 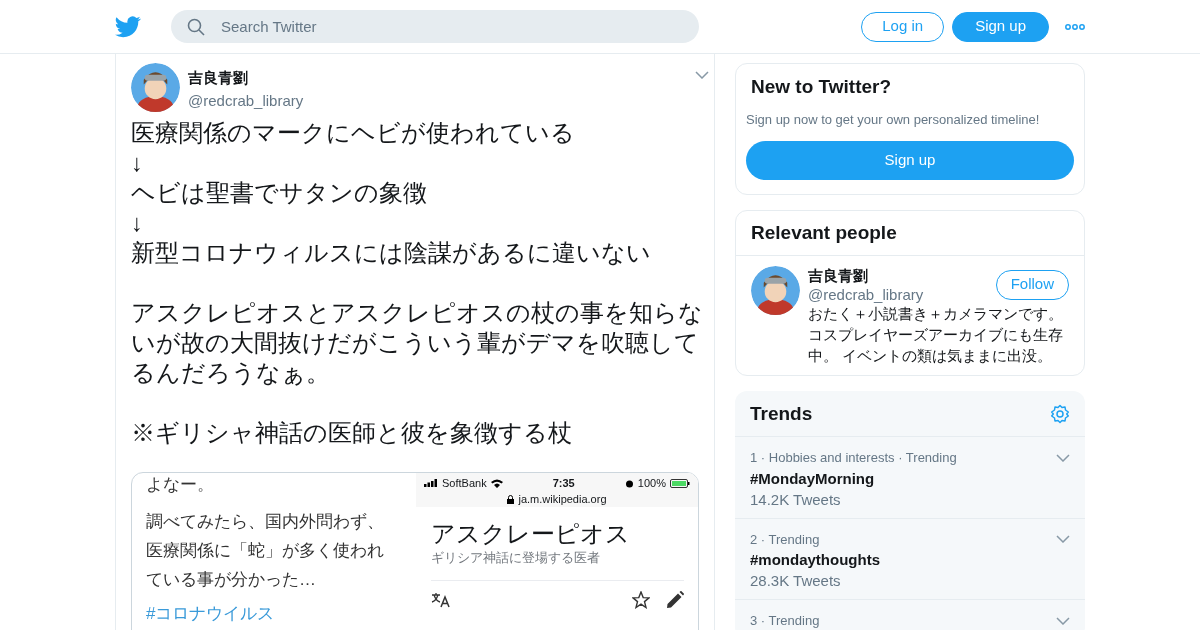 I want to click on tweet-media: よなー。 調べてみたら、国内外問わず、医療関係に「蛇」が多く使われている事が分かった… #コロナウイルス SoftBank 7:35 100% ja.m.wikipedia.org アスクレーピオス ギリシア神話に登場する医者, so click(x=415, y=551).